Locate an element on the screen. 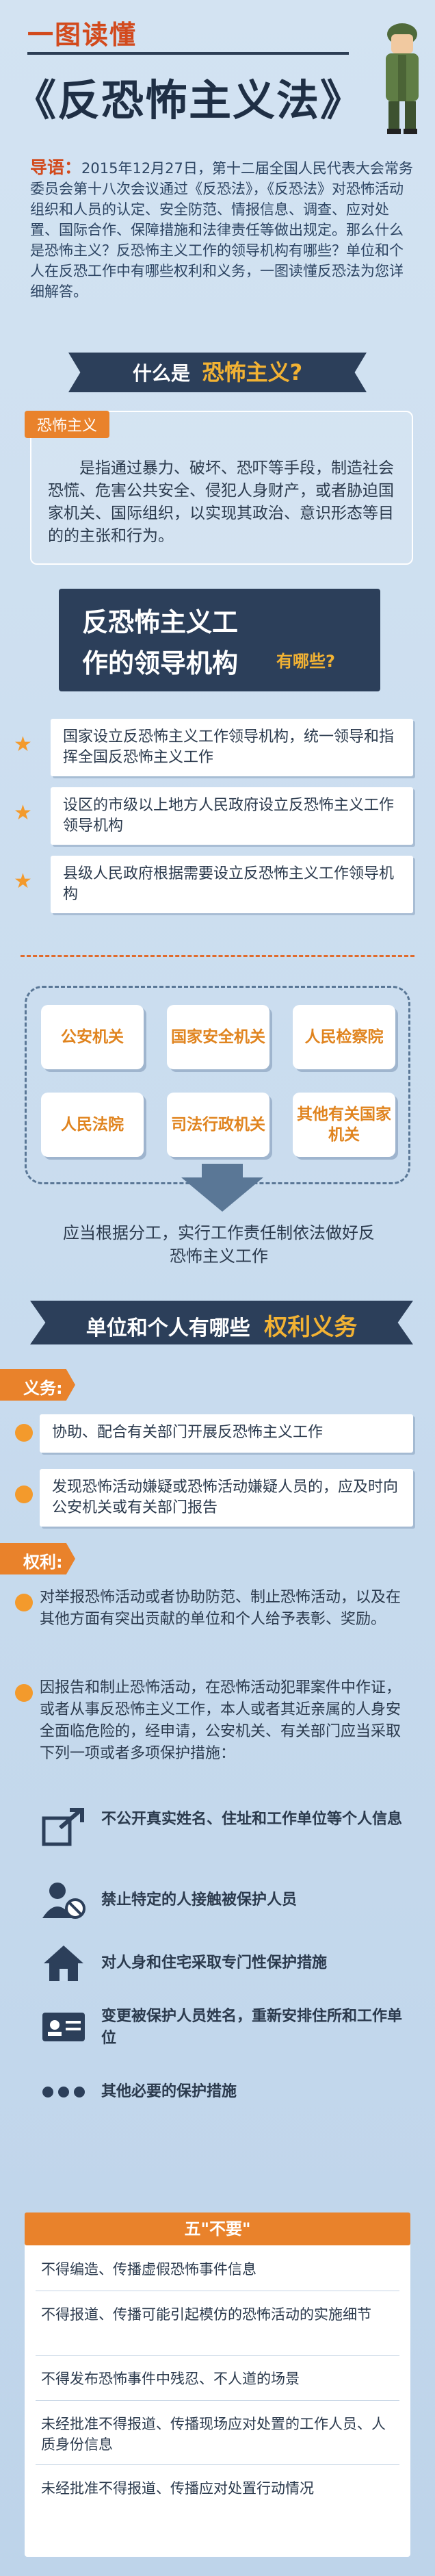 Image resolution: width=435 pixels, height=2576 pixels. rights-header-prefix: 单位和个人有哪些 is located at coordinates (167, 1328).